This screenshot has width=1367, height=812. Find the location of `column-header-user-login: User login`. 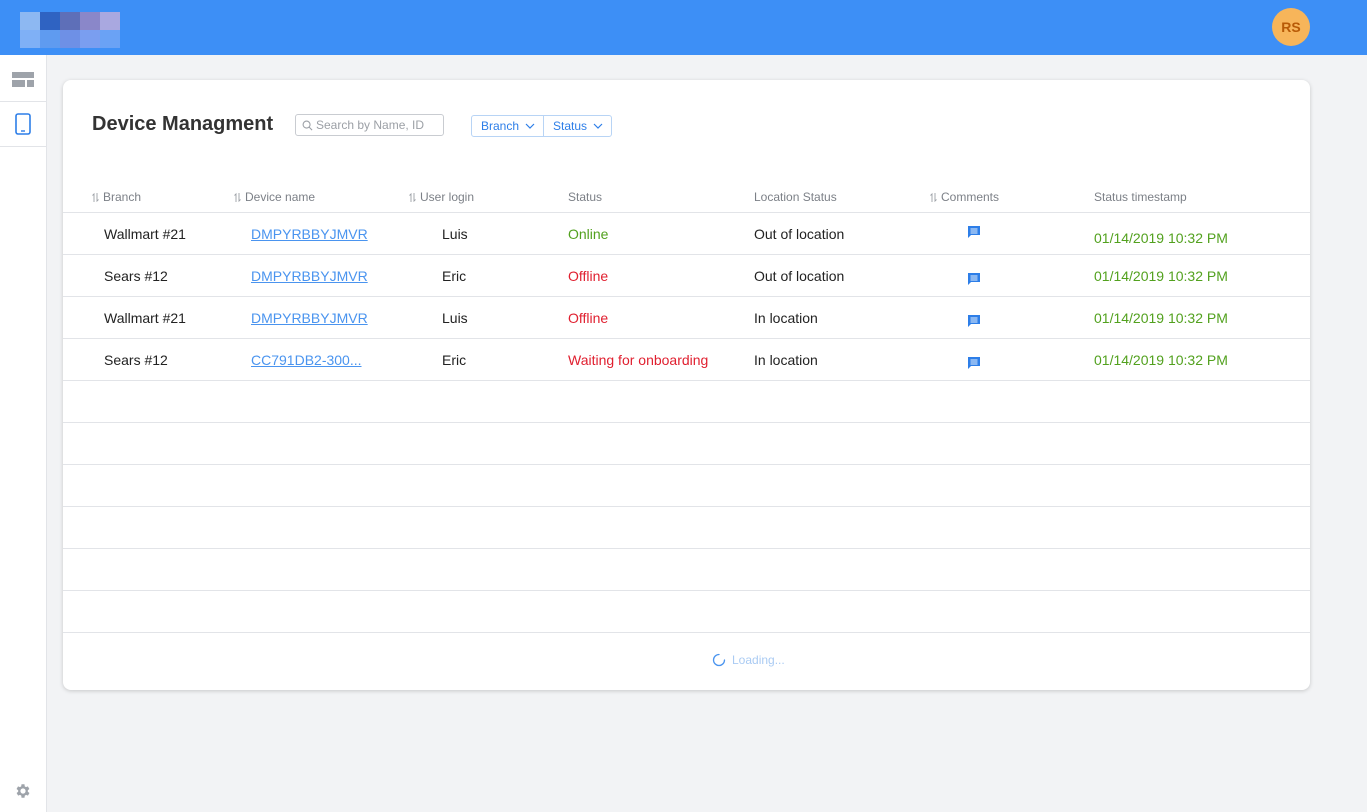

column-header-user-login: User login is located at coordinates (441, 197).